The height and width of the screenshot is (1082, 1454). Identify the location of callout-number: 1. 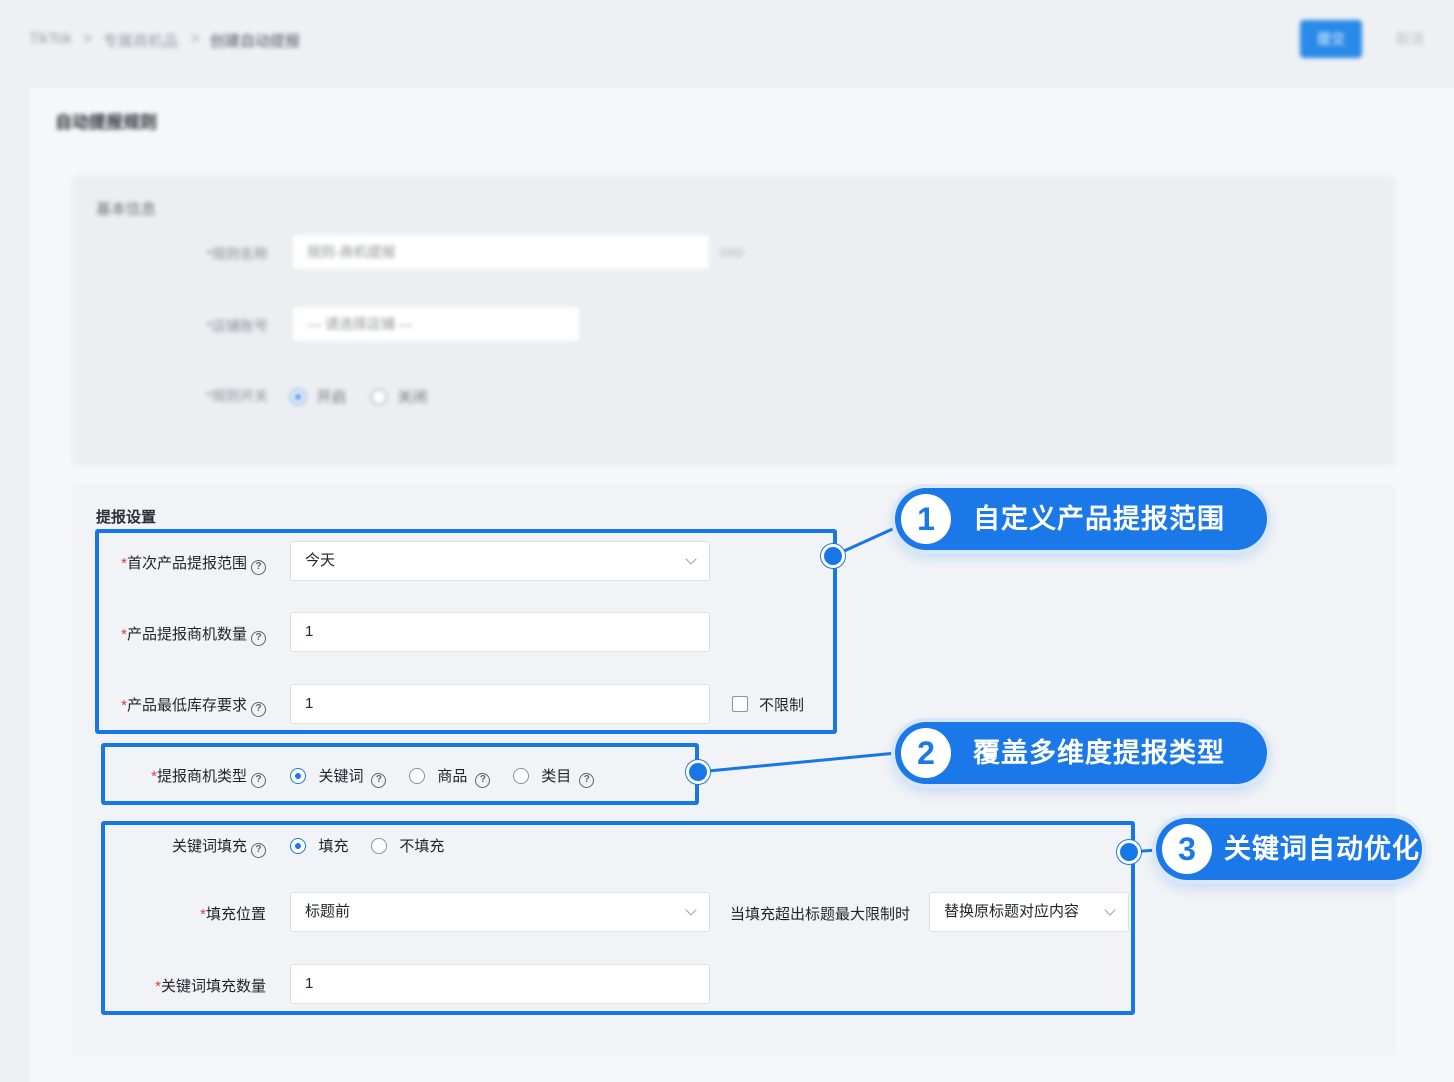
(926, 519).